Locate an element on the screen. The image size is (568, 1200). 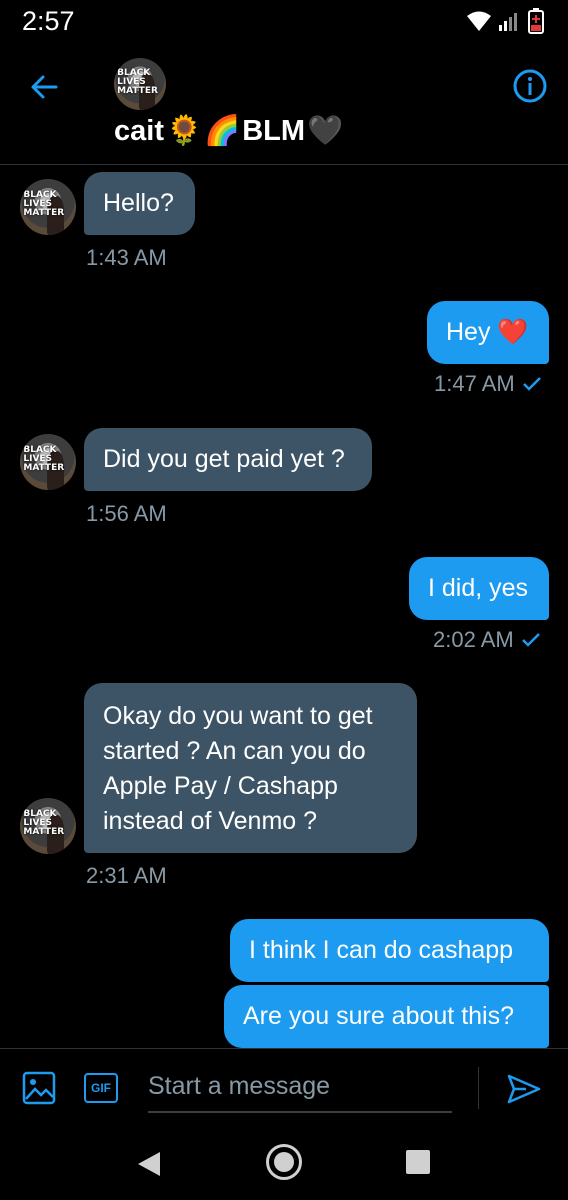
message-timestamp-row: 1:47 AM is located at coordinates (487, 384).